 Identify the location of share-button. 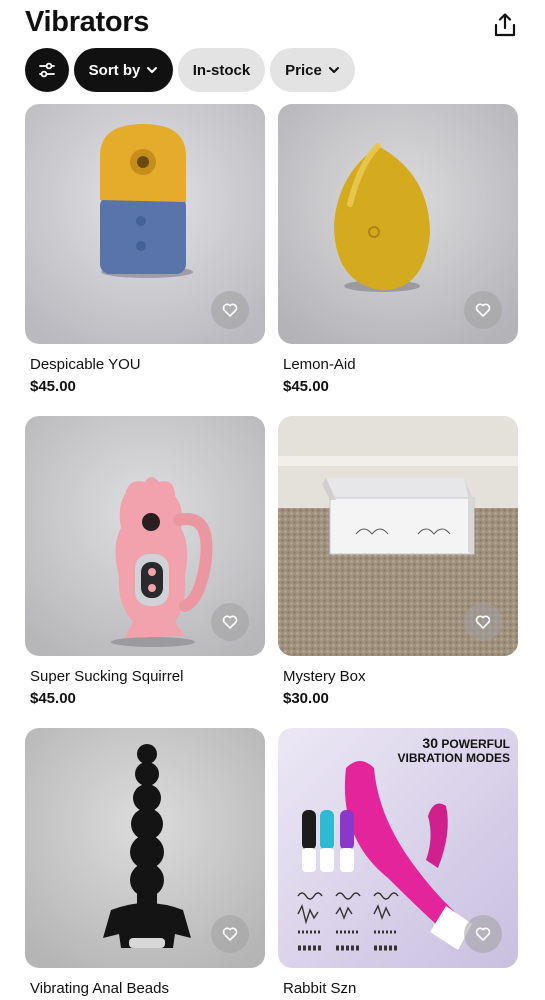
(505, 25).